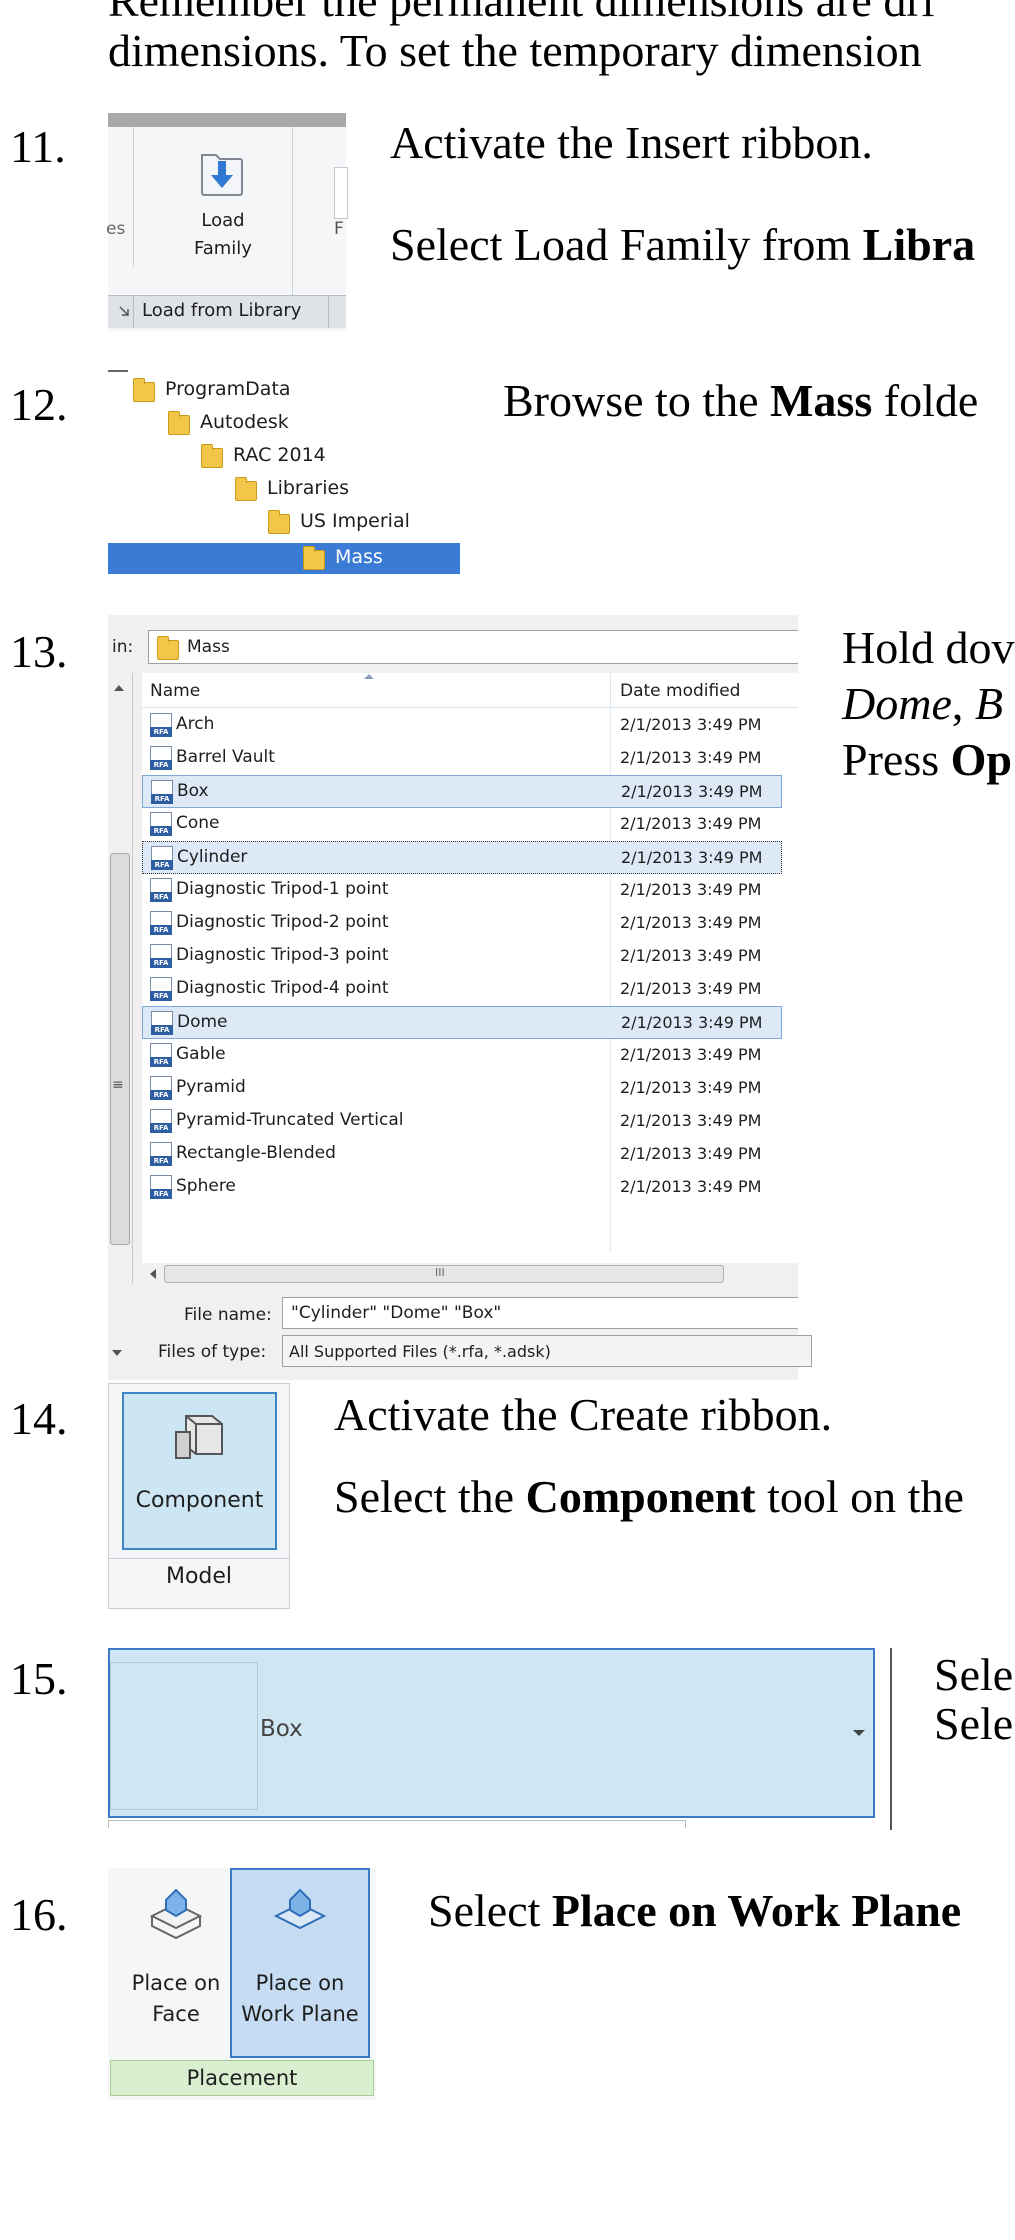 The height and width of the screenshot is (2240, 1015). Describe the element at coordinates (300, 1910) in the screenshot. I see `place-on-work-plane-icon` at that location.